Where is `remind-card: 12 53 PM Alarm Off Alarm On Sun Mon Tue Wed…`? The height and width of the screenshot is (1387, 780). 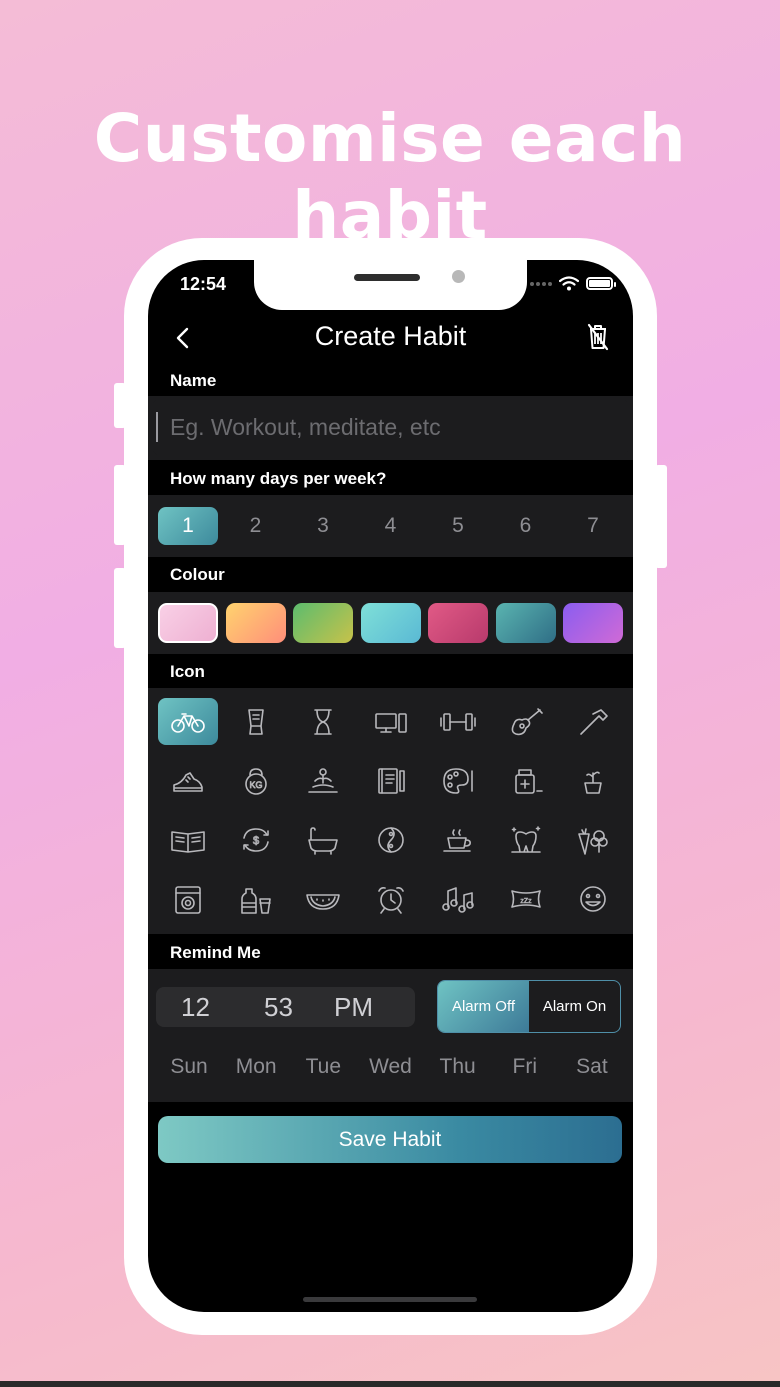 remind-card: 12 53 PM Alarm Off Alarm On Sun Mon Tue Wed… is located at coordinates (390, 1035).